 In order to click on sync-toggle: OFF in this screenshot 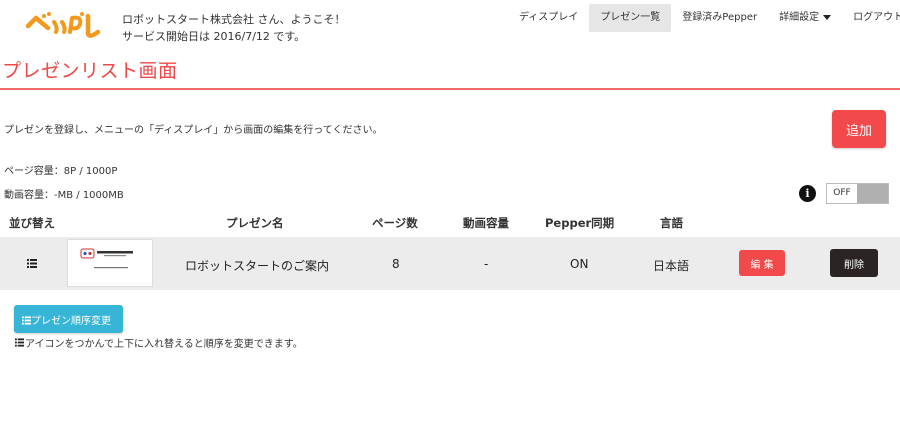, I will do `click(857, 193)`.